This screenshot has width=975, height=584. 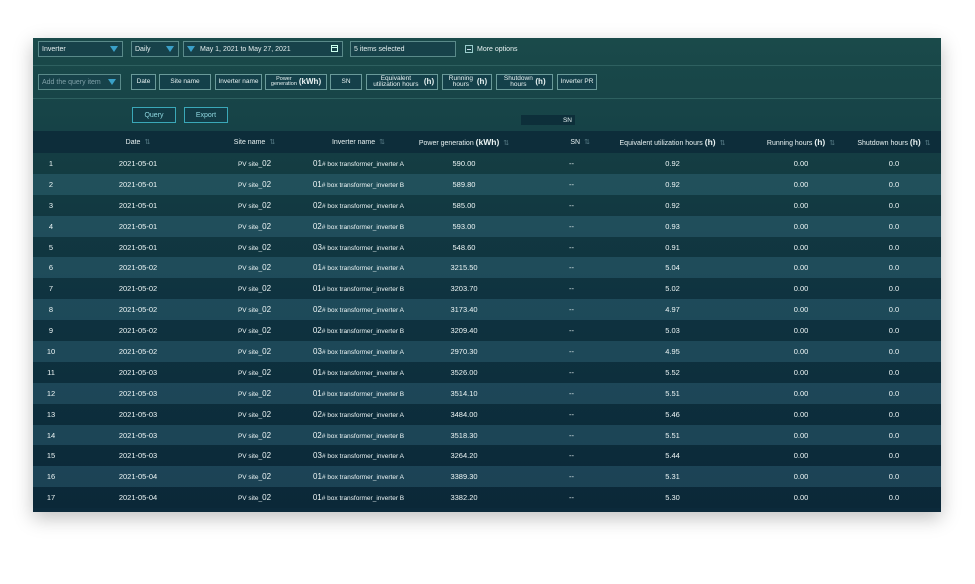 What do you see at coordinates (155, 49) in the screenshot?
I see `period-select: Daily` at bounding box center [155, 49].